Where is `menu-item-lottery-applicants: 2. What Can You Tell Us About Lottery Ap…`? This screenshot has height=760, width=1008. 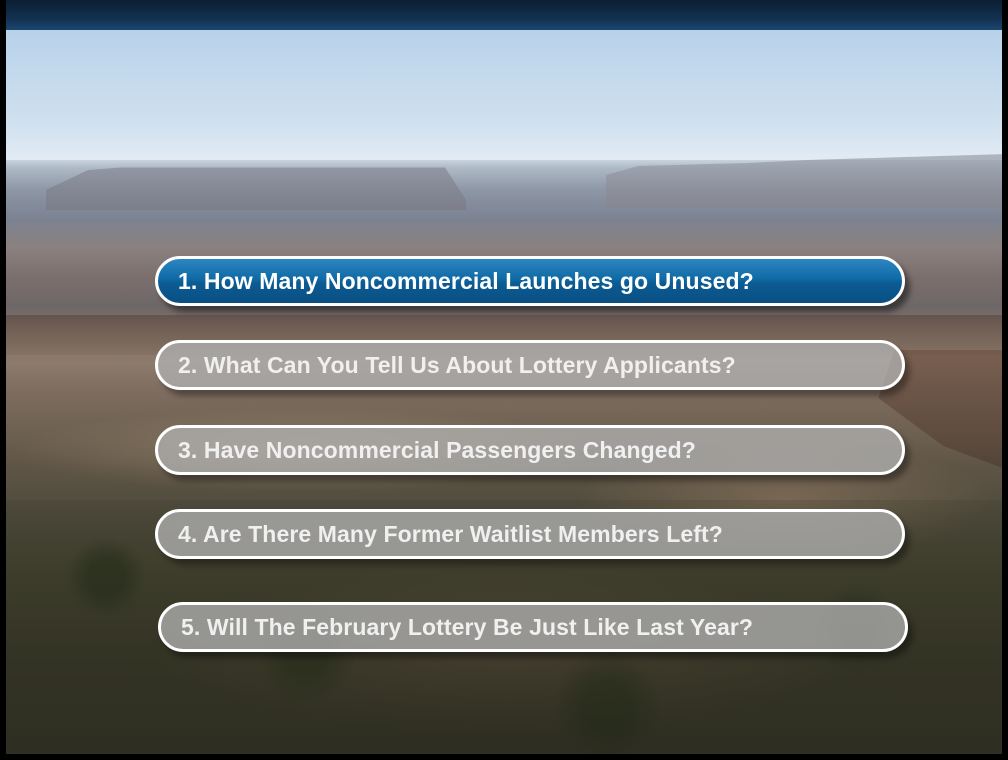 menu-item-lottery-applicants: 2. What Can You Tell Us About Lottery Ap… is located at coordinates (530, 365).